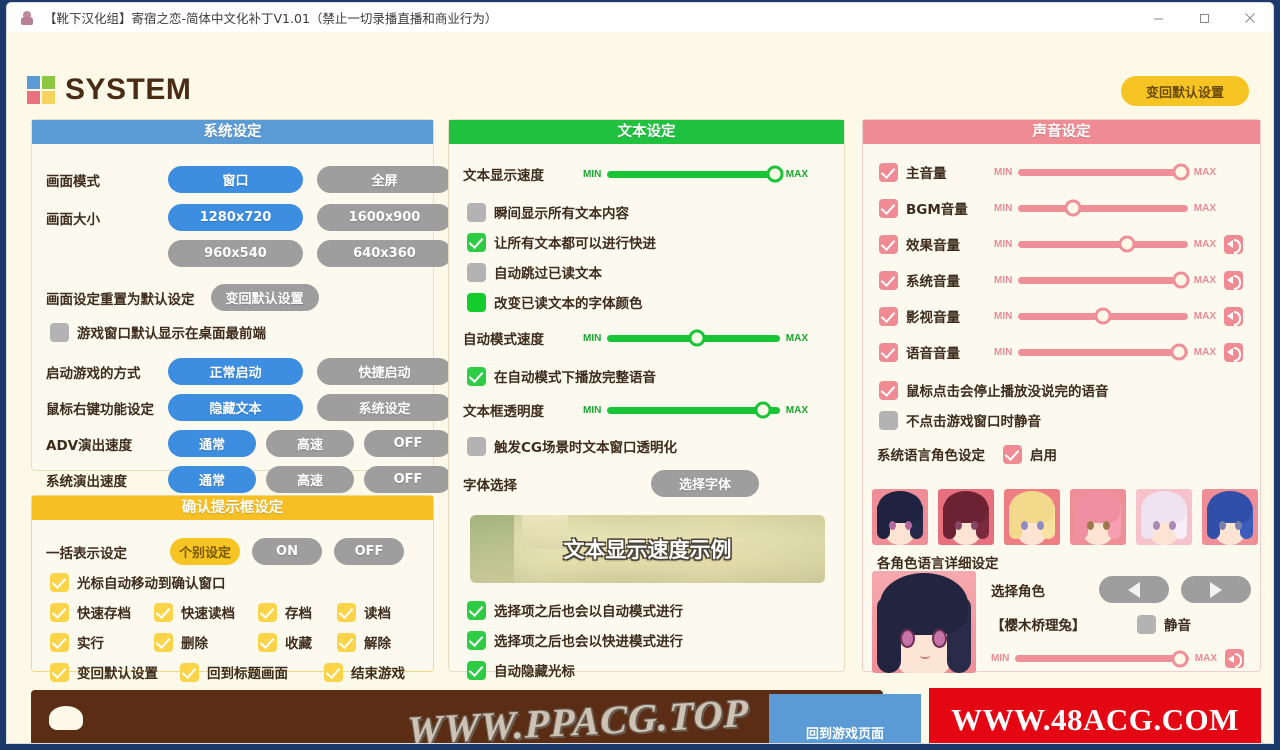 The height and width of the screenshot is (750, 1280). What do you see at coordinates (888, 316) in the screenshot?
I see `volume-checkbox-movie` at bounding box center [888, 316].